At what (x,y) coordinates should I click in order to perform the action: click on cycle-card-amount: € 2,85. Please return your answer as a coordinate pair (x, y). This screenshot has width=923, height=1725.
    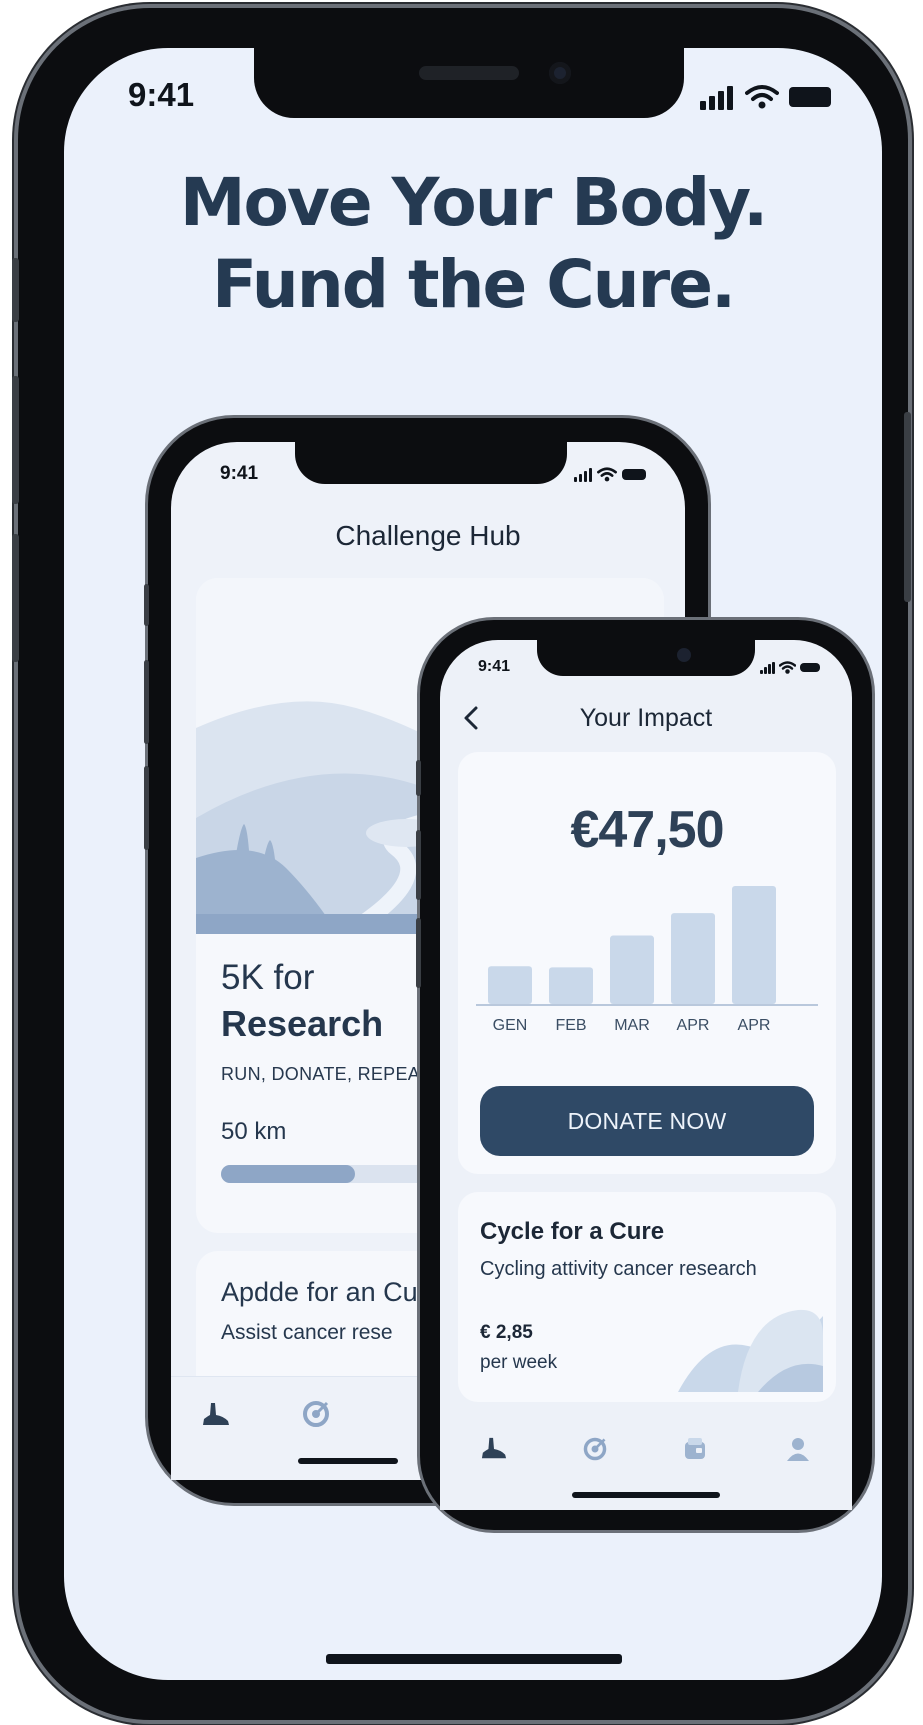
    Looking at the image, I should click on (506, 1332).